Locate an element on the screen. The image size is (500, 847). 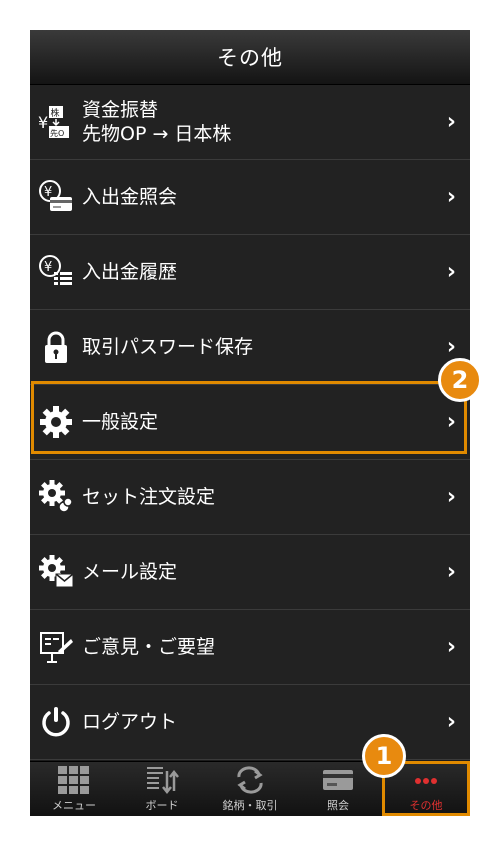
step-badge-2: 2 is located at coordinates (460, 380).